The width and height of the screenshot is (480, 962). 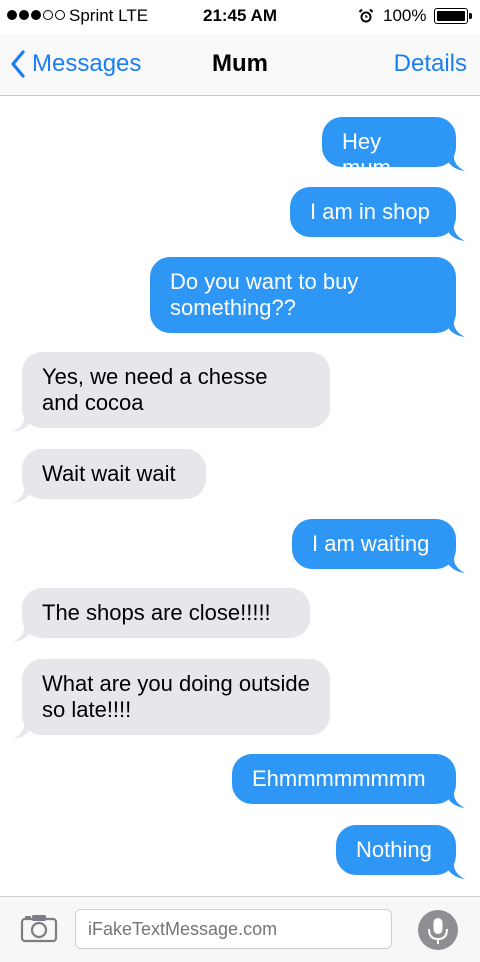 What do you see at coordinates (393, 148) in the screenshot?
I see `message-bubble-outgoing: Hey mum` at bounding box center [393, 148].